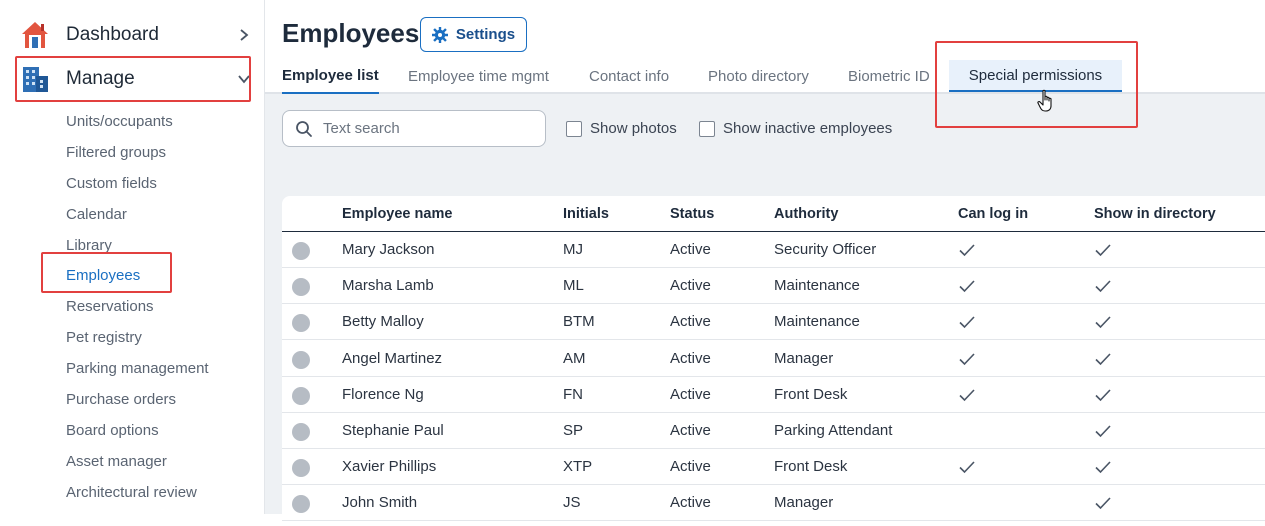 The image size is (1265, 526). Describe the element at coordinates (137, 183) in the screenshot. I see `sidebar-item-custom-fields: Custom fields` at that location.